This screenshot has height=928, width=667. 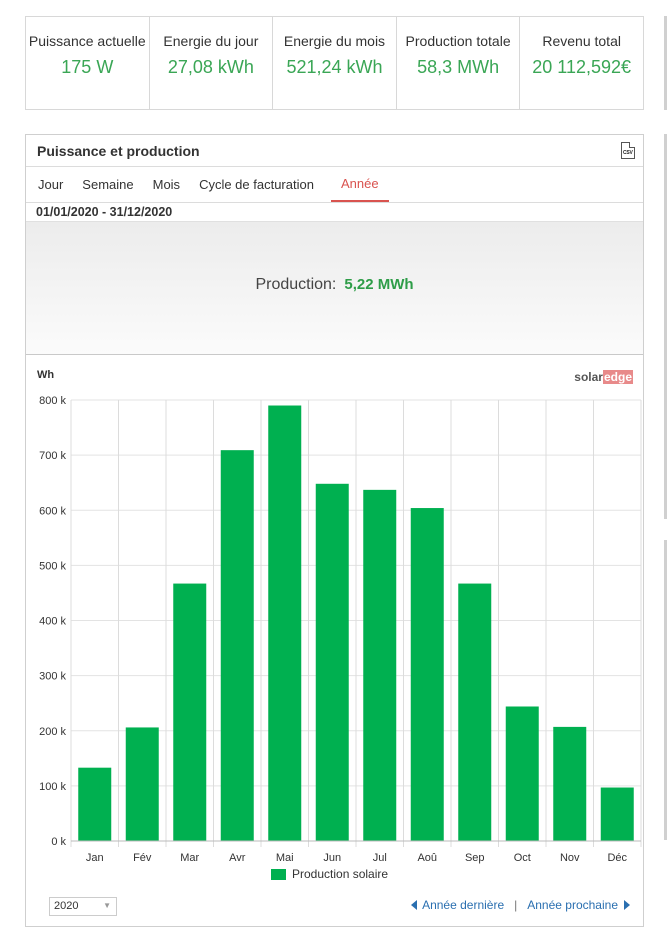 I want to click on y-tick-label: 100 k, so click(x=52, y=787).